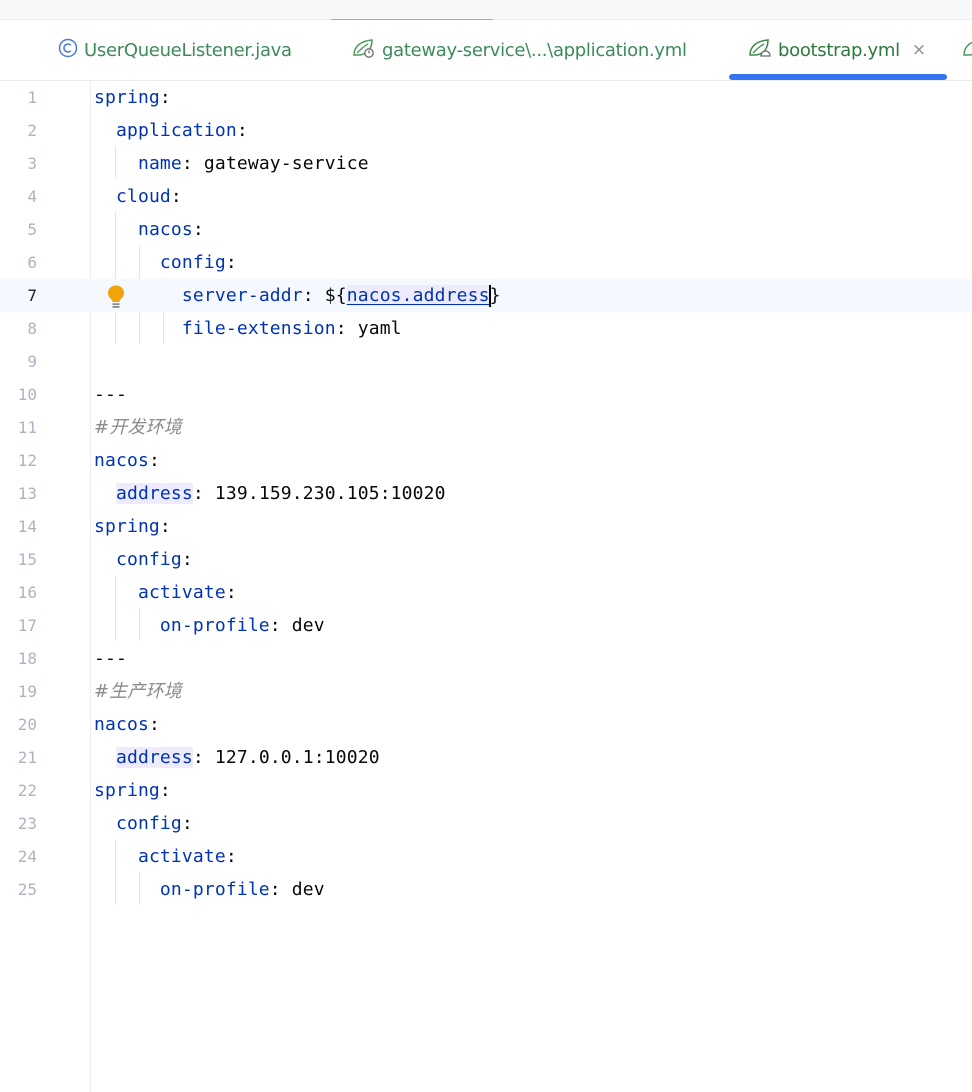  What do you see at coordinates (242, 295) in the screenshot?
I see `yaml-key: server-addr` at bounding box center [242, 295].